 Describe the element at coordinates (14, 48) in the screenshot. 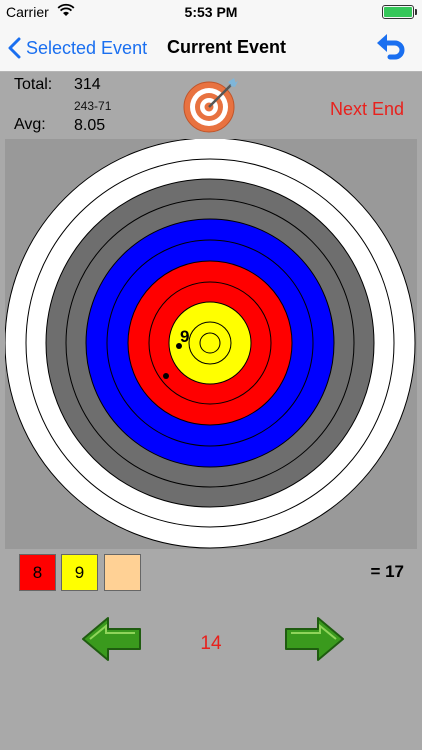

I see `chevron-left-icon` at that location.